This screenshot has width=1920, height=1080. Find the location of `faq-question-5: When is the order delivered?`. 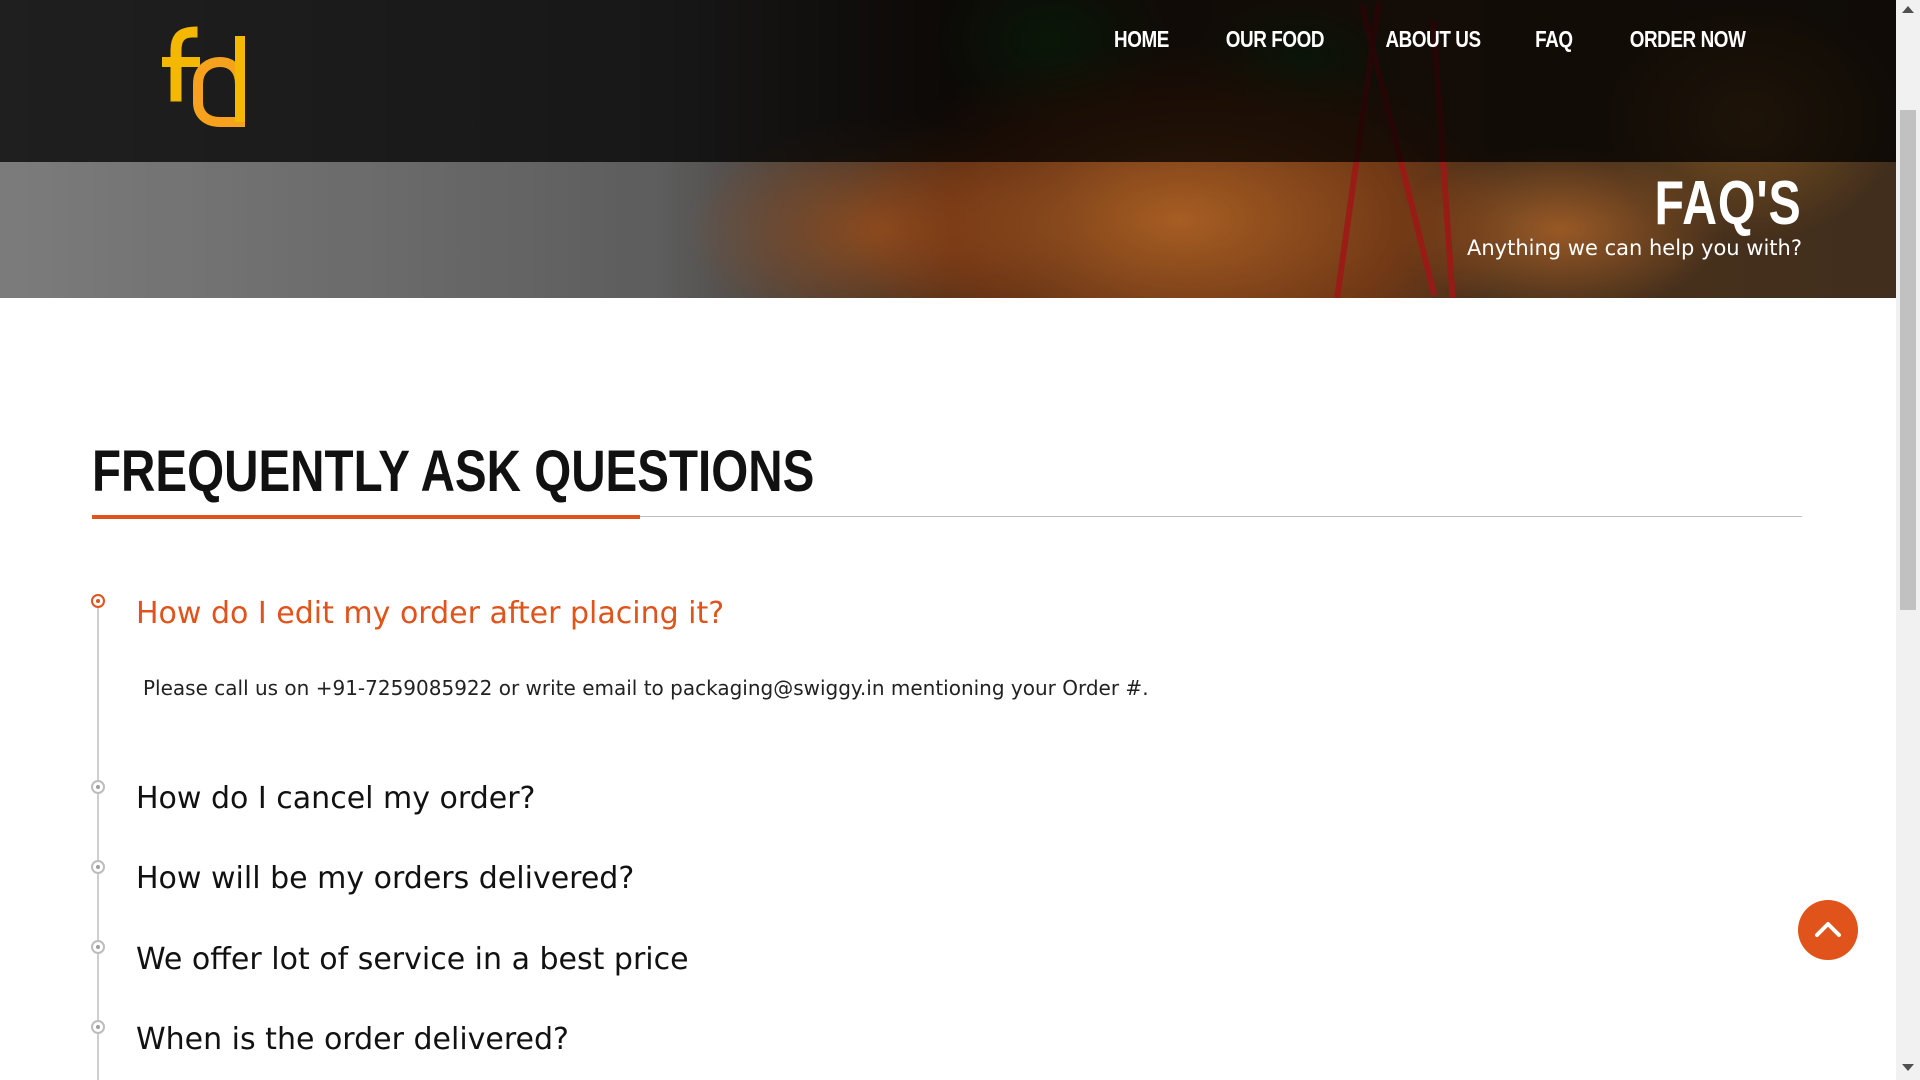

faq-question-5: When is the order delivered? is located at coordinates (352, 1039).